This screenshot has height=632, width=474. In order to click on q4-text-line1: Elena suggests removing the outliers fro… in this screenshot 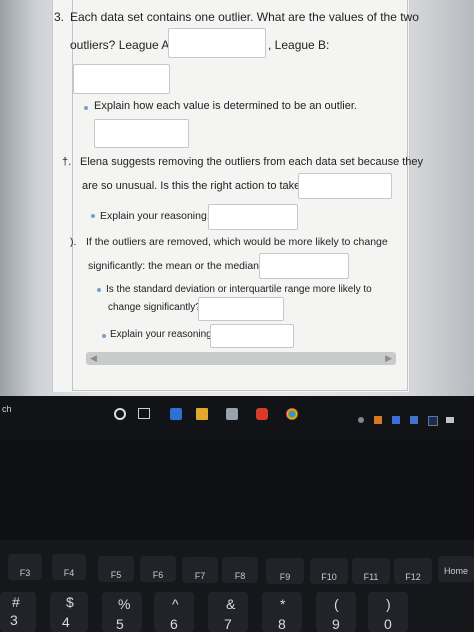, I will do `click(252, 162)`.